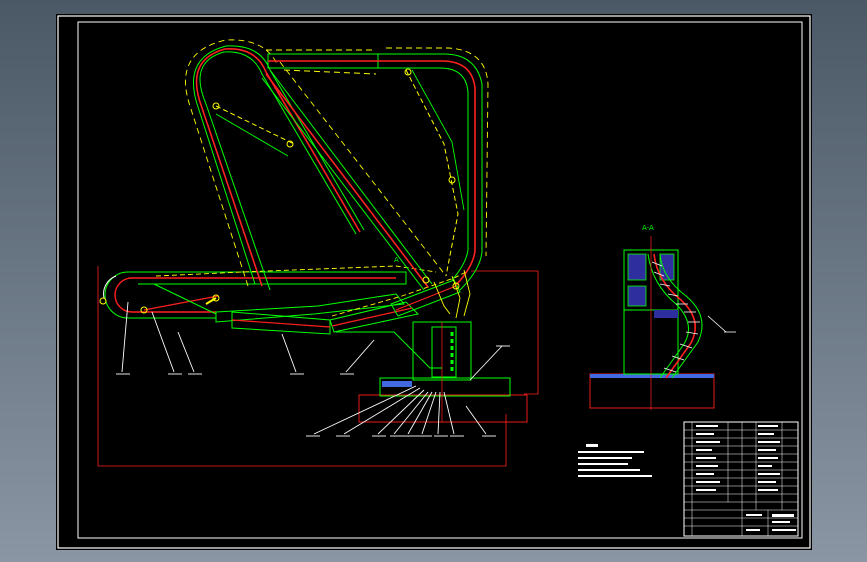 The image size is (867, 562). Describe the element at coordinates (396, 260) in the screenshot. I see `view-marker-a: A` at that location.